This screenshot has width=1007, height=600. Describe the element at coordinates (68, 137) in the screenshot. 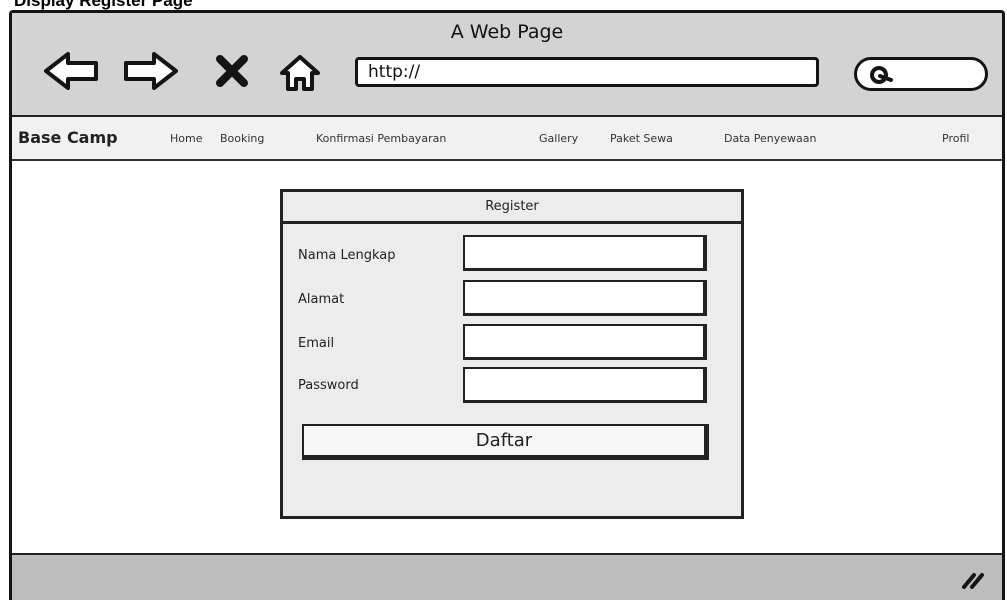

I see `site-brand: Base Camp` at that location.